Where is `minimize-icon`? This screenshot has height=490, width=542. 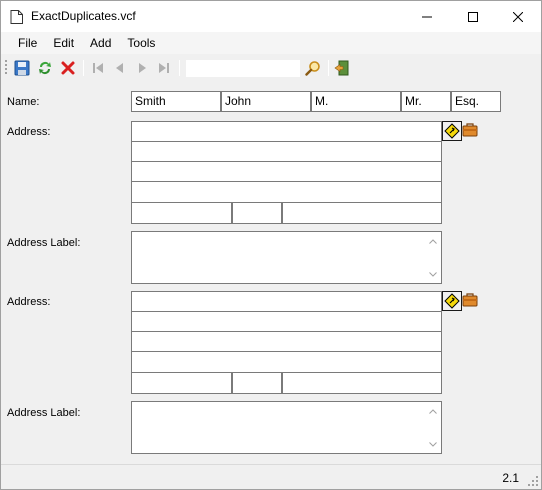
minimize-icon is located at coordinates (427, 16).